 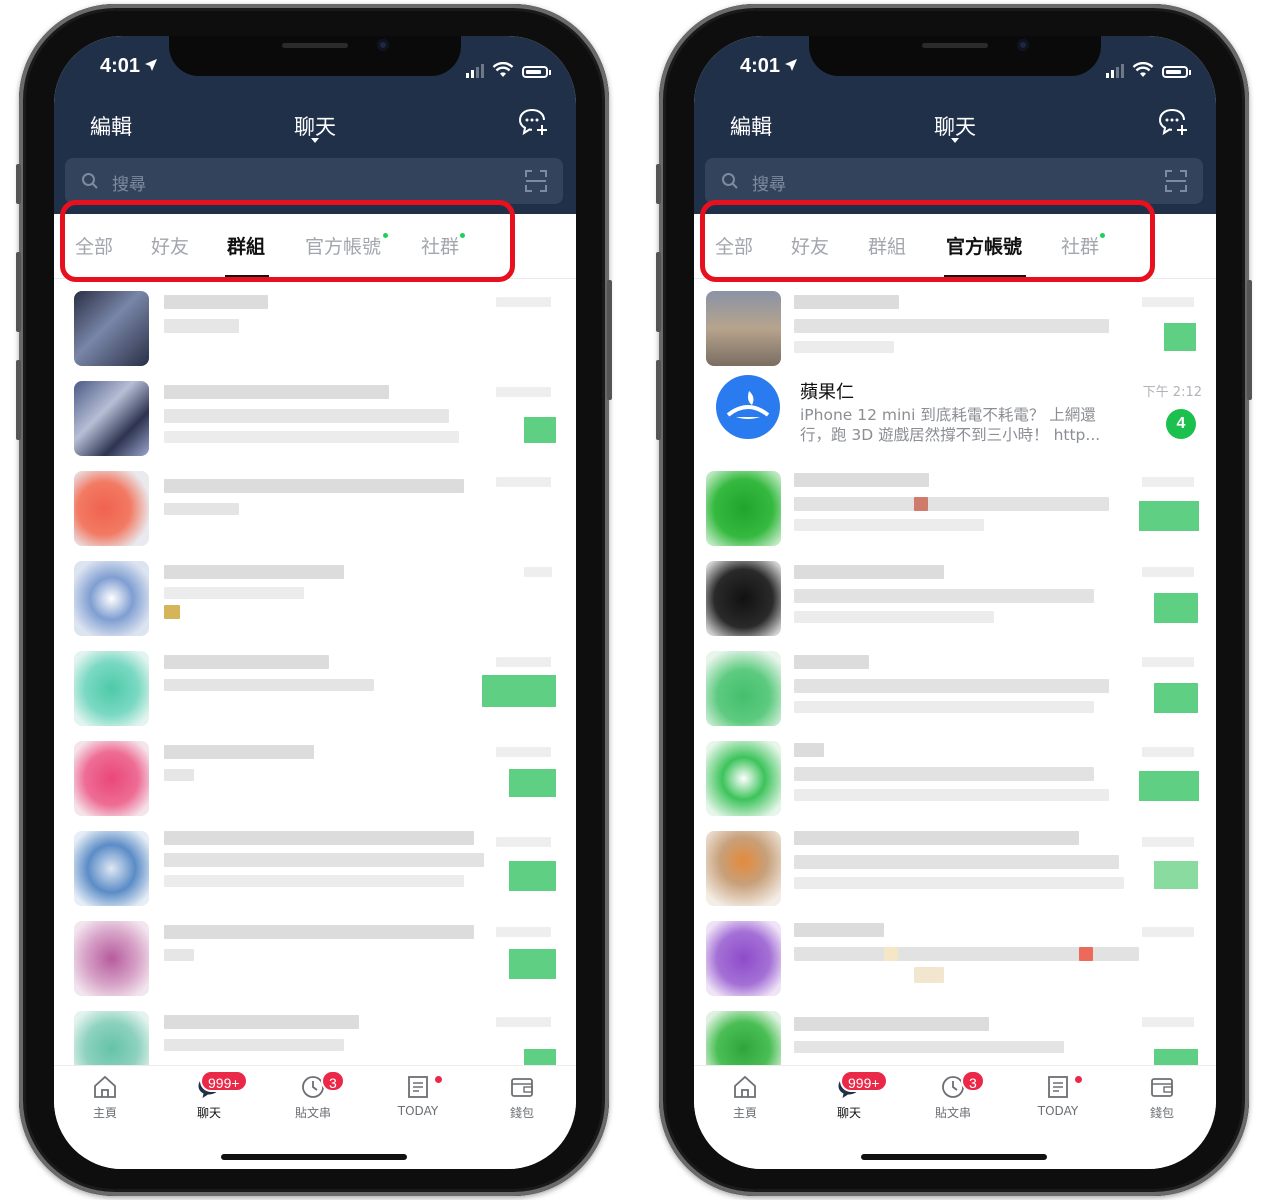 I want to click on cellular-signal-icon, so click(x=1115, y=70).